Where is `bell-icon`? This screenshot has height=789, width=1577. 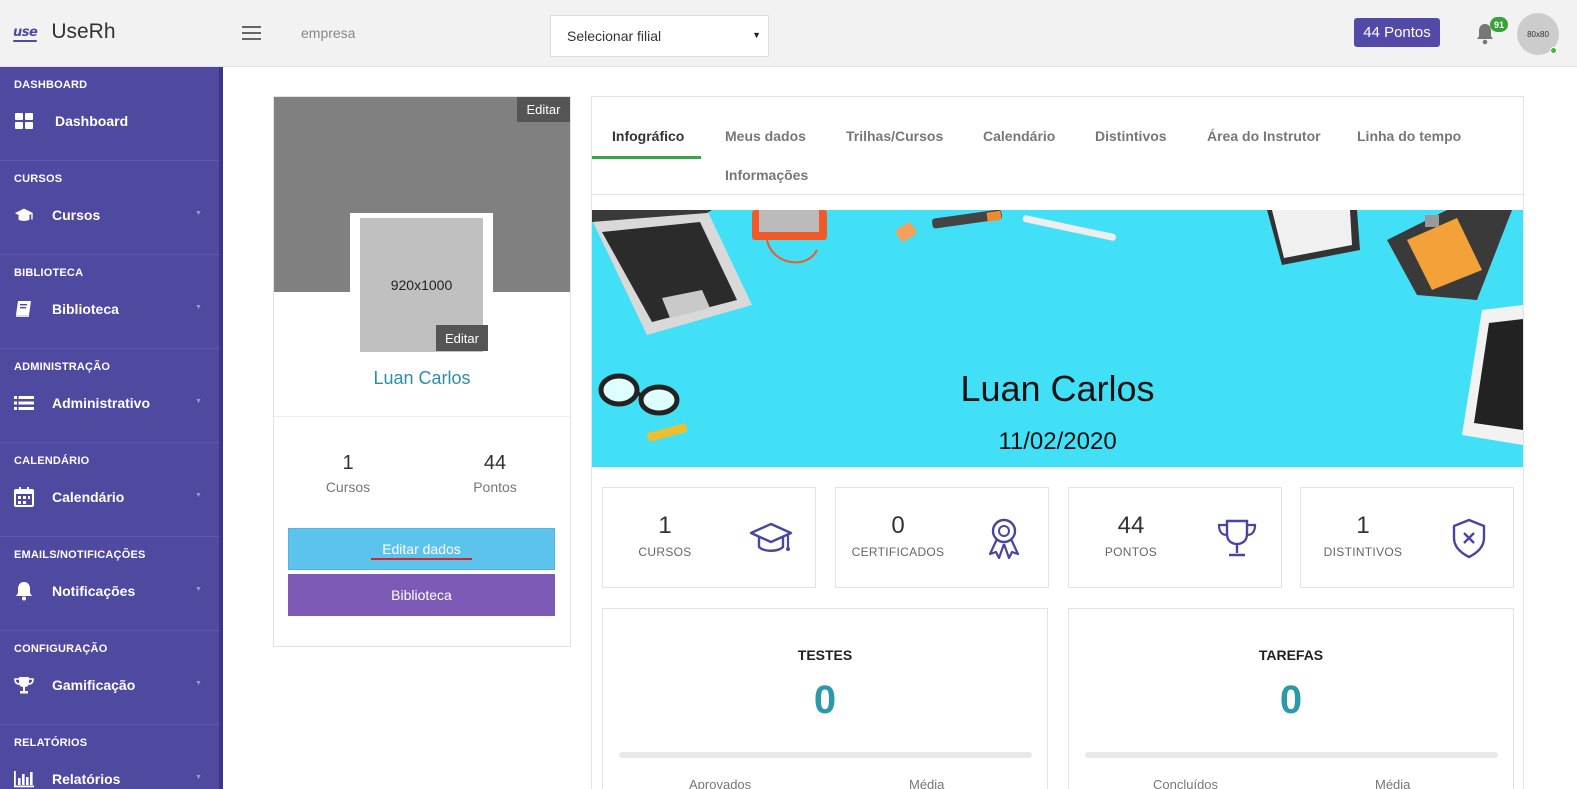
bell-icon is located at coordinates (24, 591).